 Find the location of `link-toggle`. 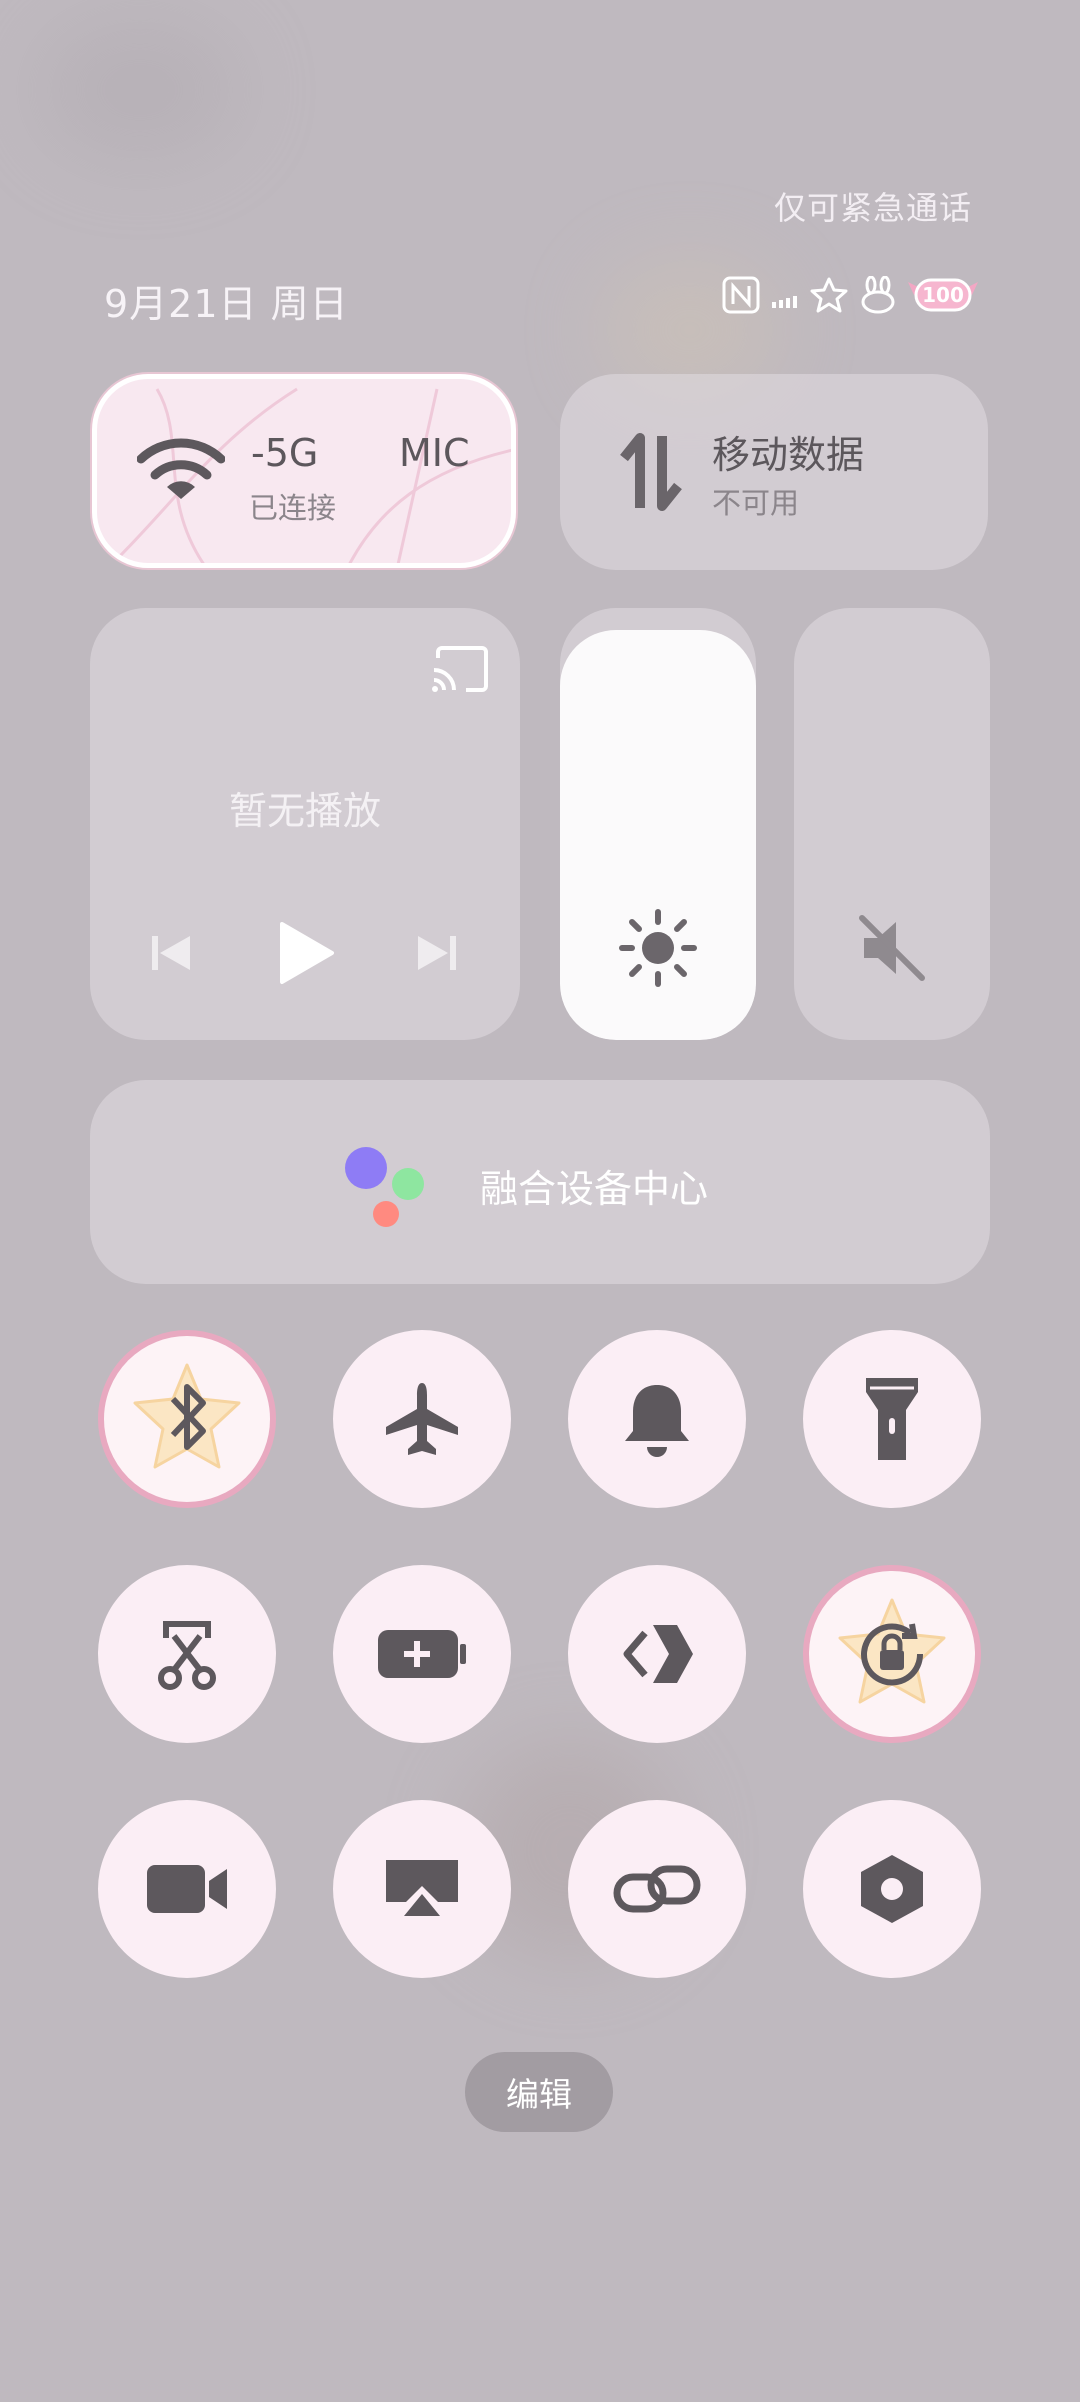

link-toggle is located at coordinates (657, 1889).